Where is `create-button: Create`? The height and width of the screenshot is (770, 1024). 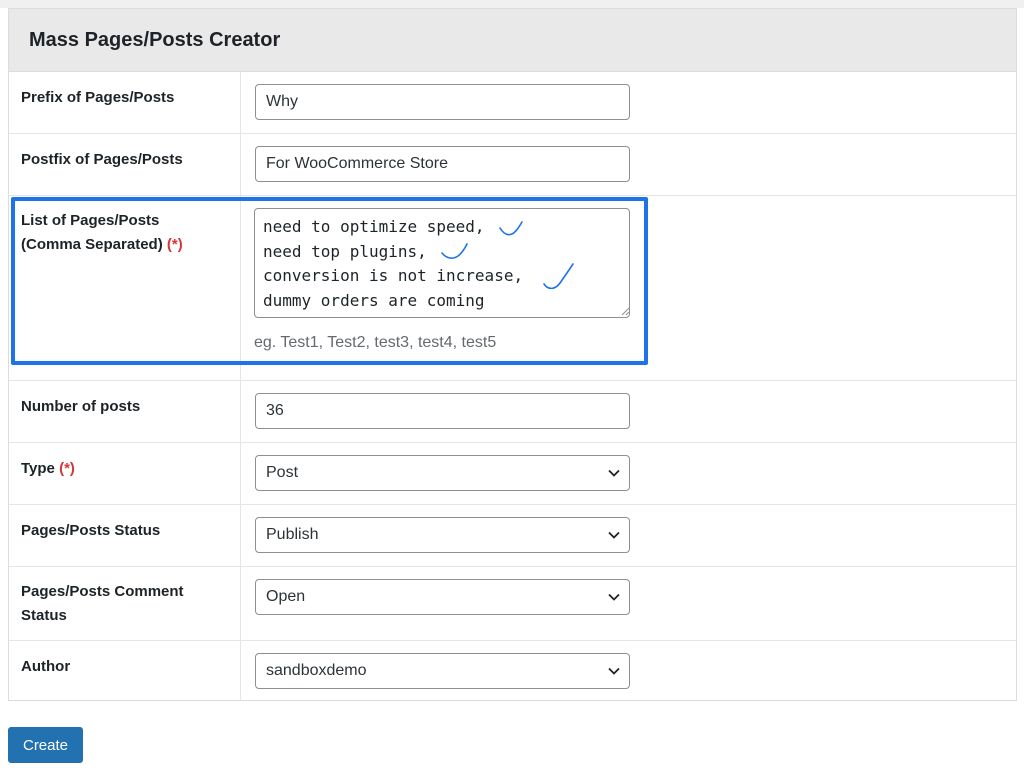 create-button: Create is located at coordinates (45, 745).